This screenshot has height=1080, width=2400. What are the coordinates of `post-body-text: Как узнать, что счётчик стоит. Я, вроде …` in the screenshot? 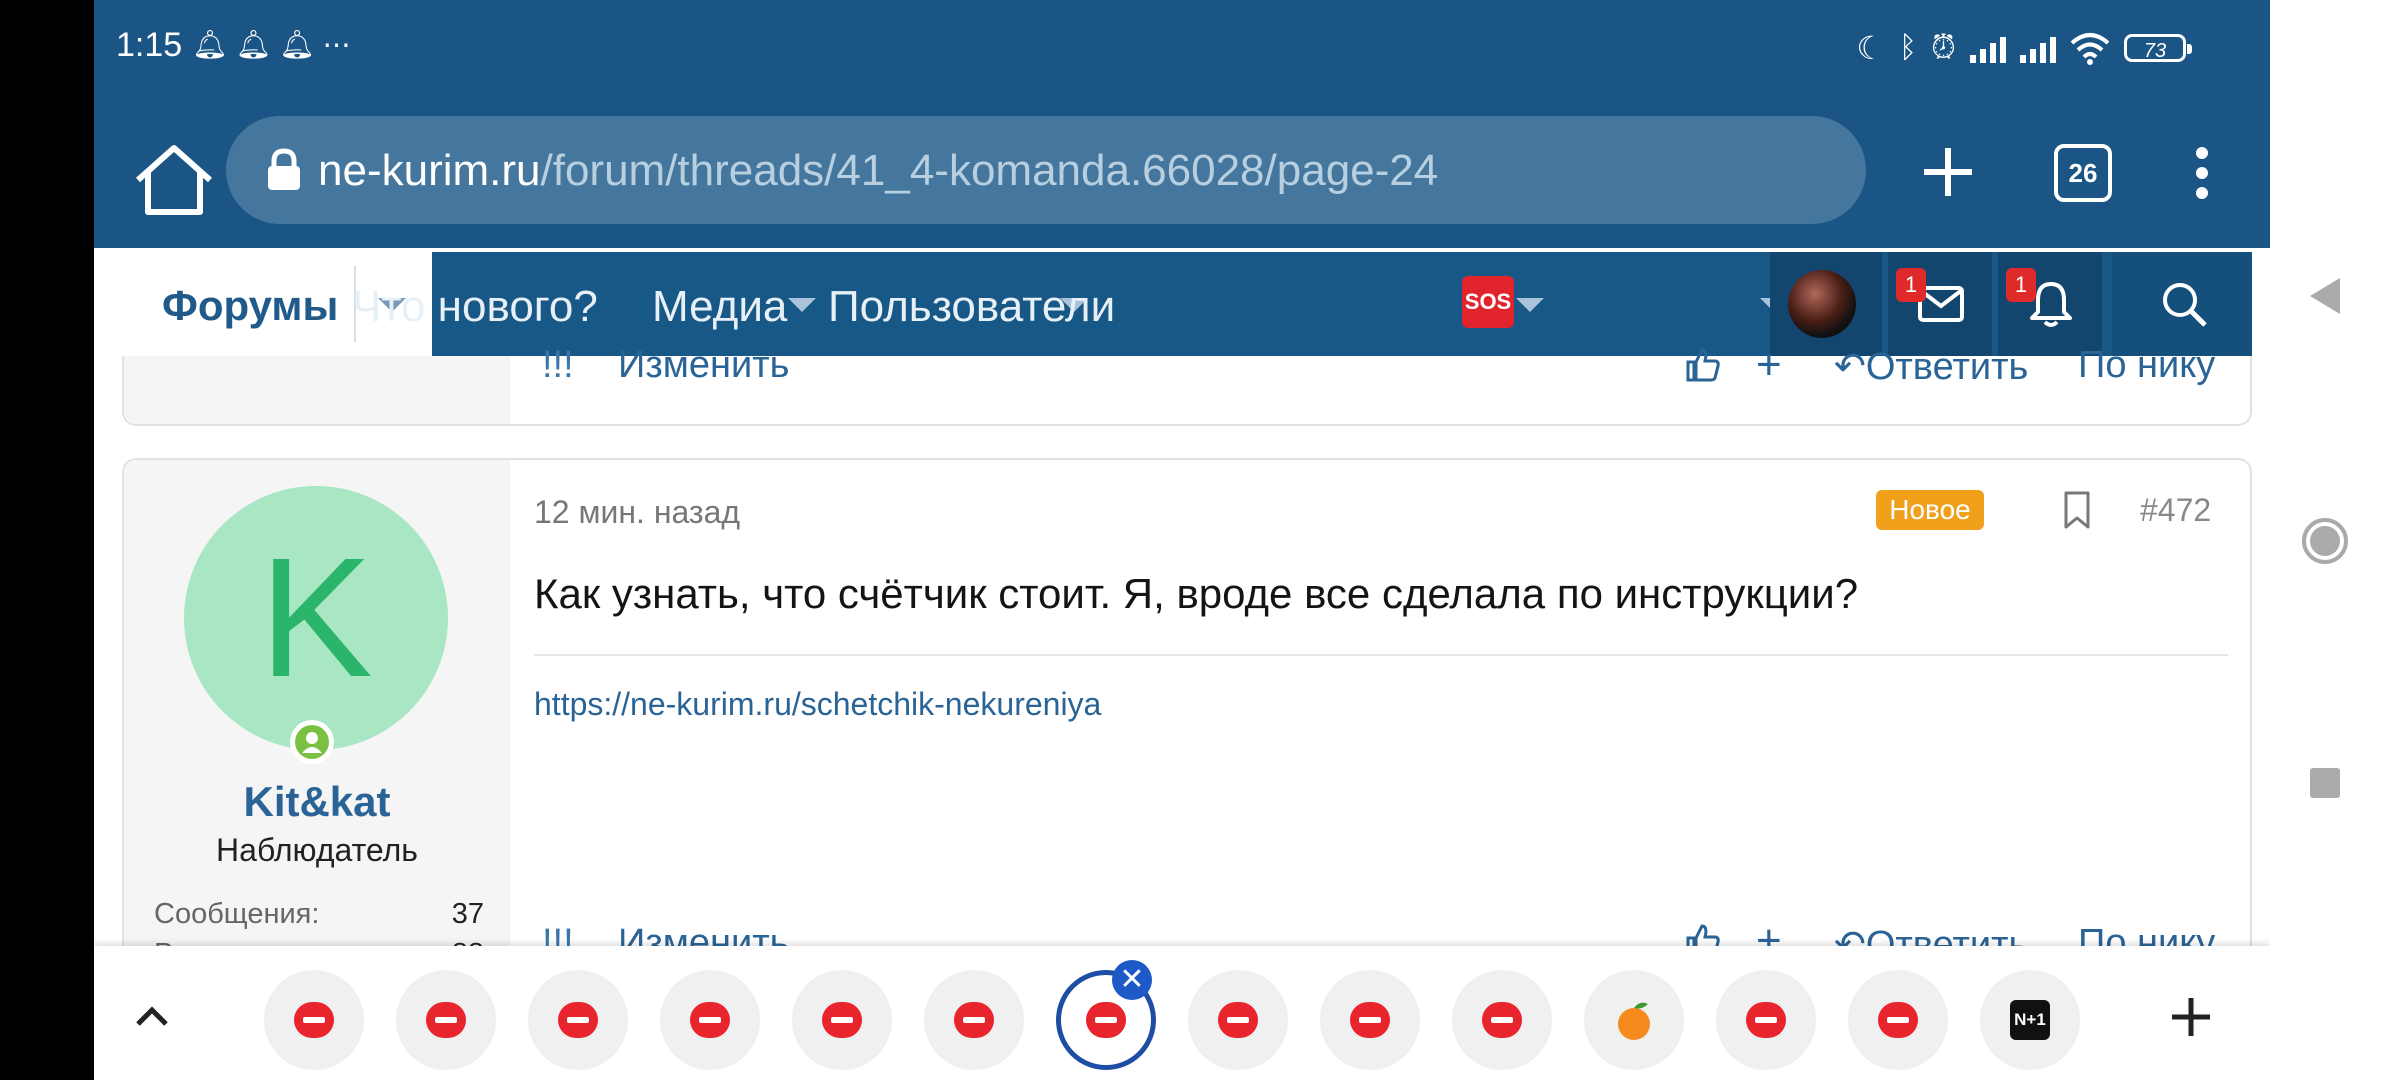 It's located at (1196, 593).